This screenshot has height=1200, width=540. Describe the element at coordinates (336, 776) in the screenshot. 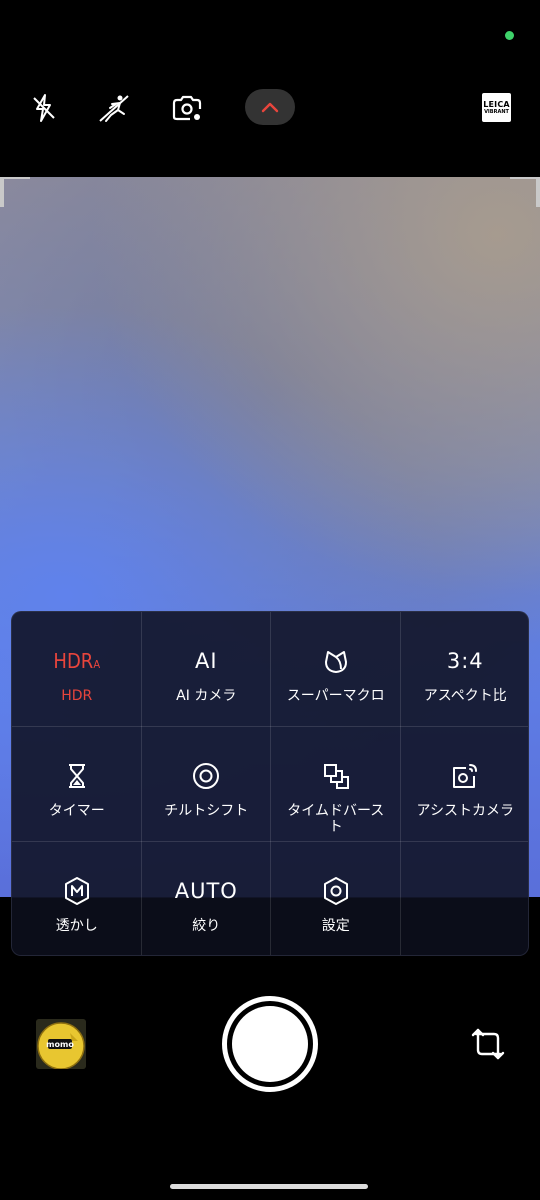

I see `timed-burst-icon` at that location.